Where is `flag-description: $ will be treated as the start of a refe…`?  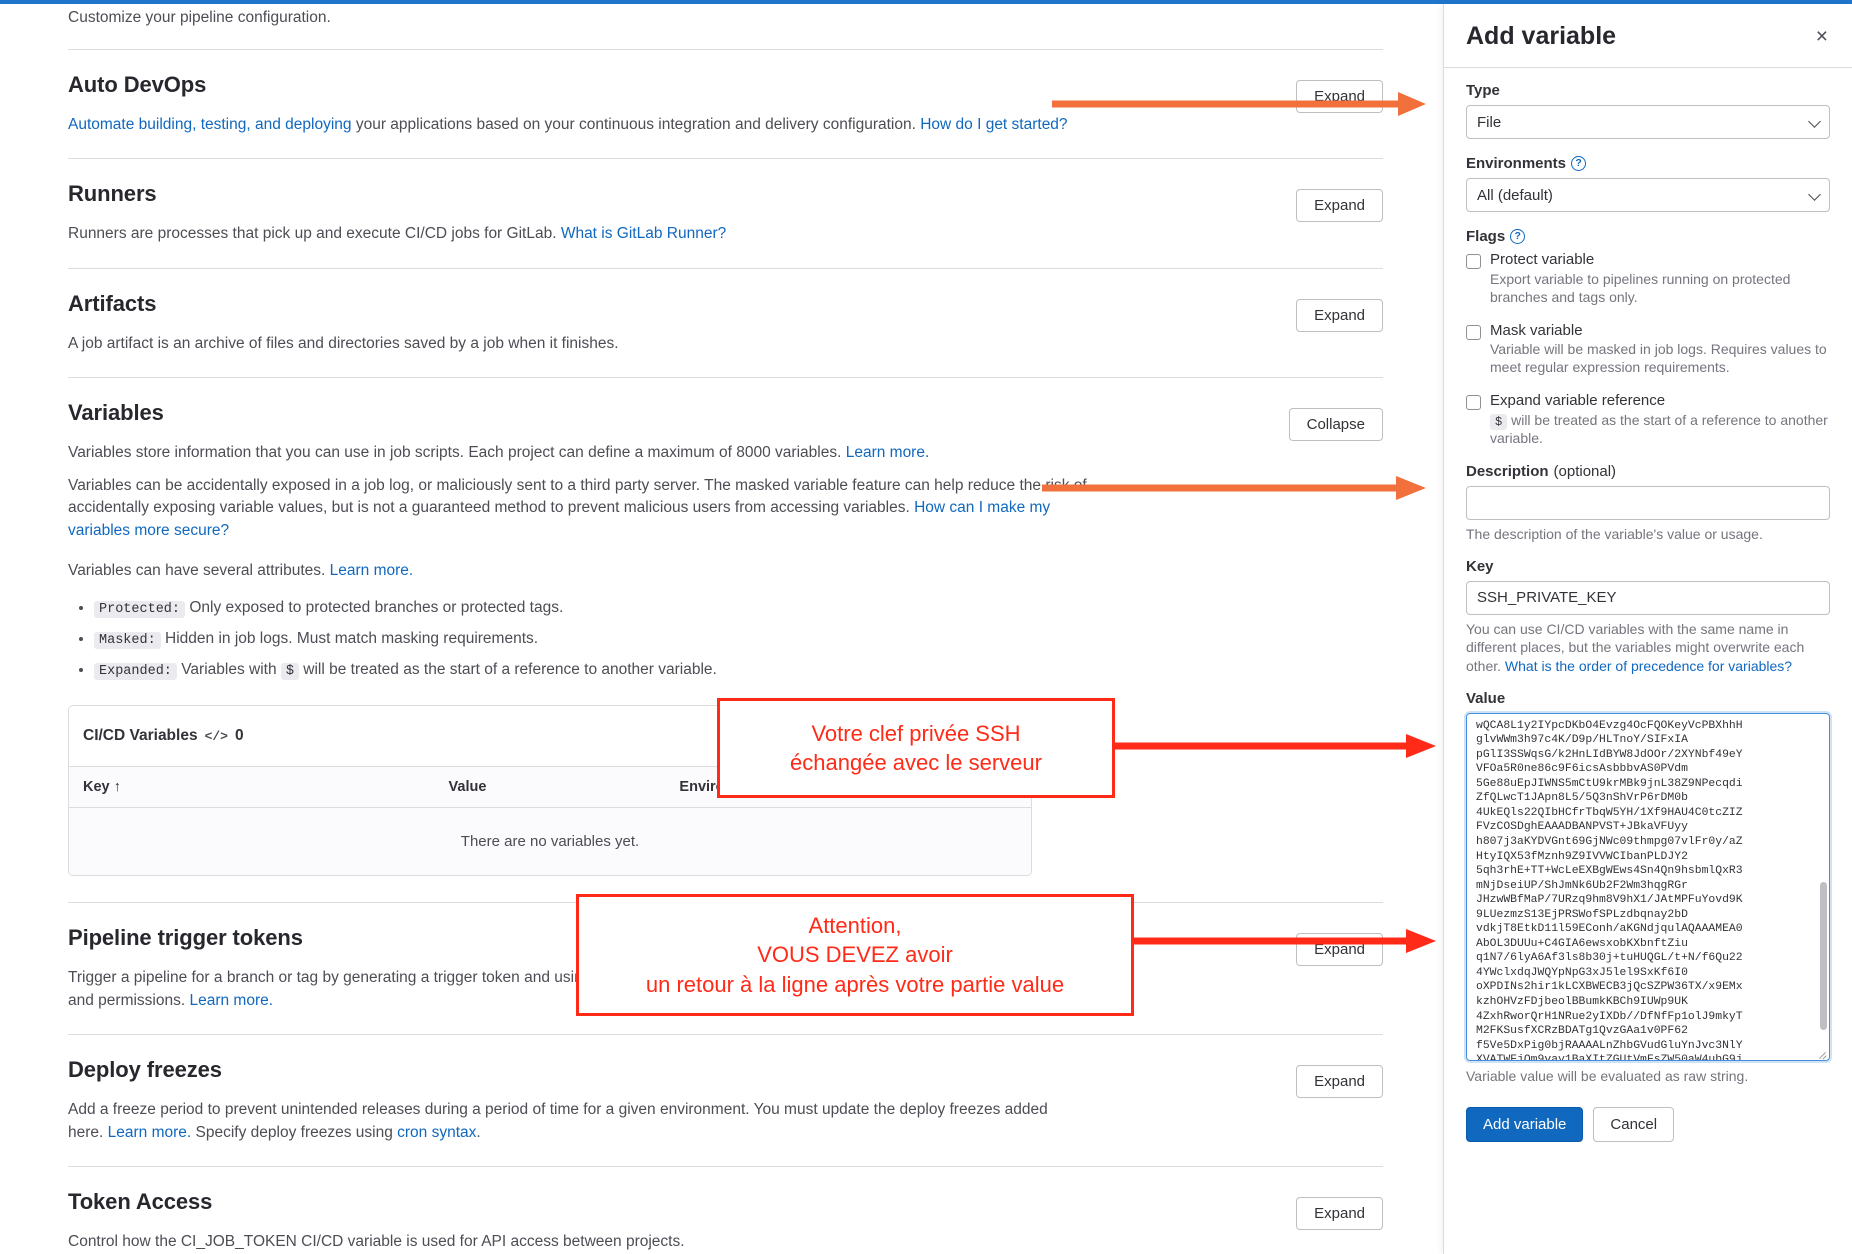
flag-description: $ will be treated as the start of a refe… is located at coordinates (1660, 430).